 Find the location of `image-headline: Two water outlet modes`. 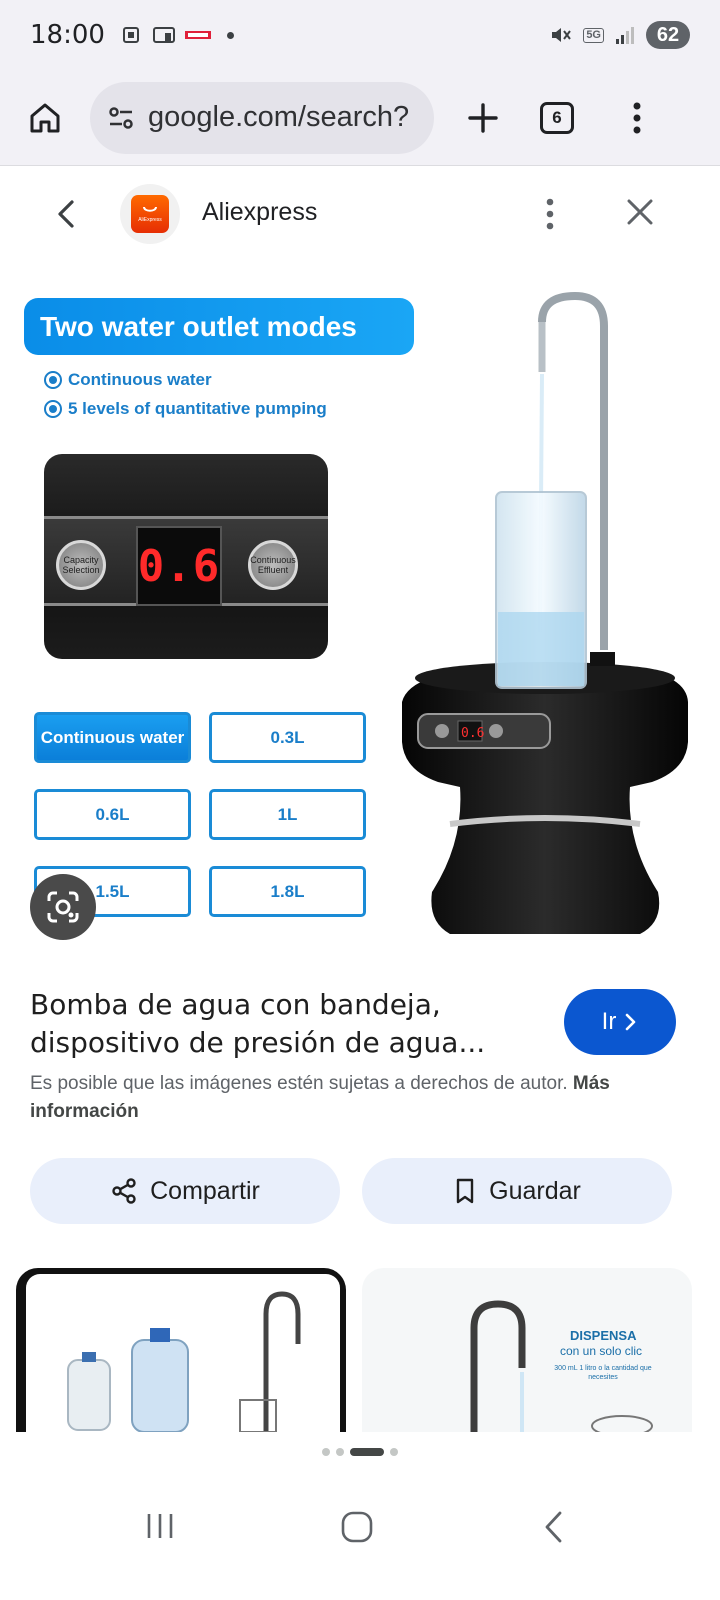

image-headline: Two water outlet modes is located at coordinates (219, 326).